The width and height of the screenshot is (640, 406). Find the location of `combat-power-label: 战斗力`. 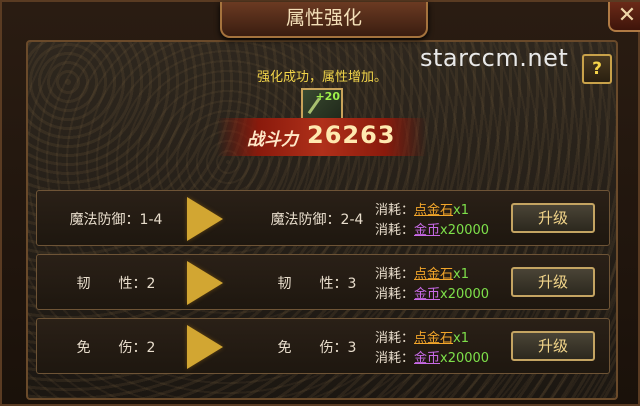

combat-power-label: 战斗力 is located at coordinates (272, 140).